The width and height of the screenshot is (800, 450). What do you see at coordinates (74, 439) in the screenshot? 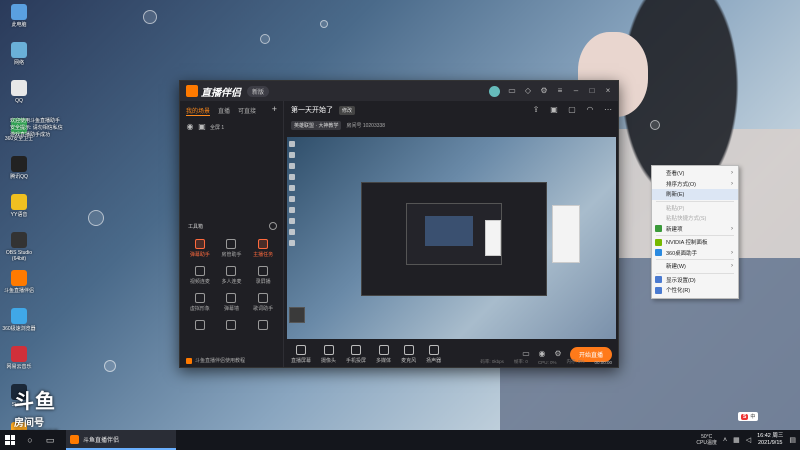
I see `douyu-app-icon` at bounding box center [74, 439].